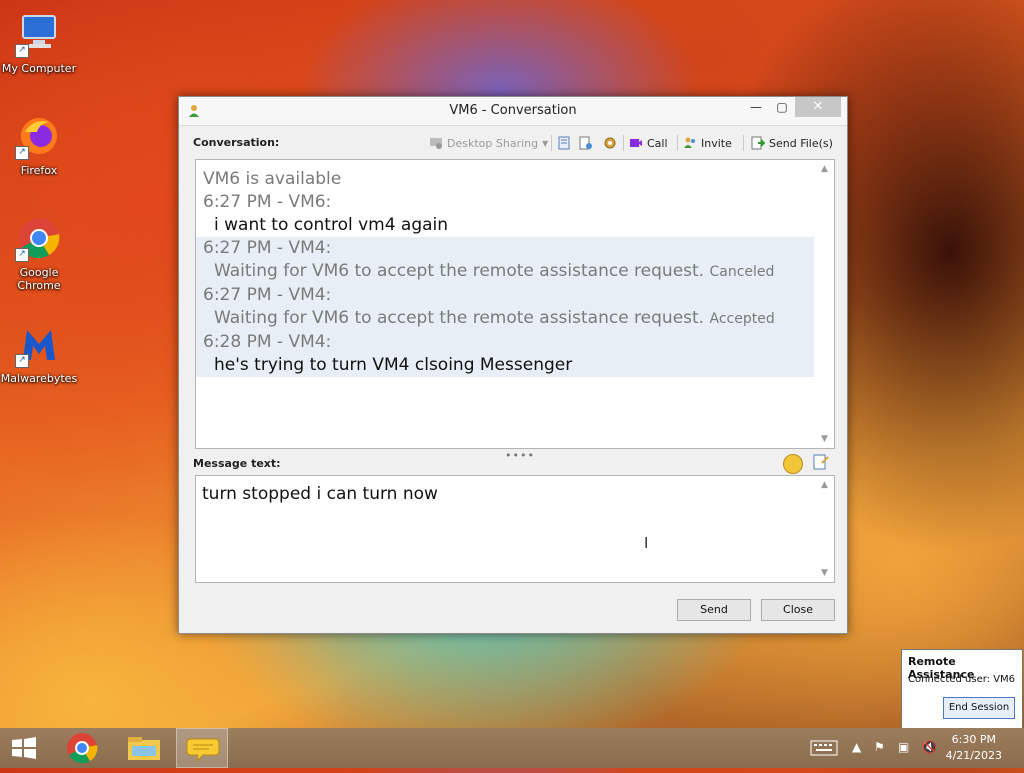 The height and width of the screenshot is (773, 1024). Describe the element at coordinates (236, 142) in the screenshot. I see `conversation-label: Conversation:` at that location.